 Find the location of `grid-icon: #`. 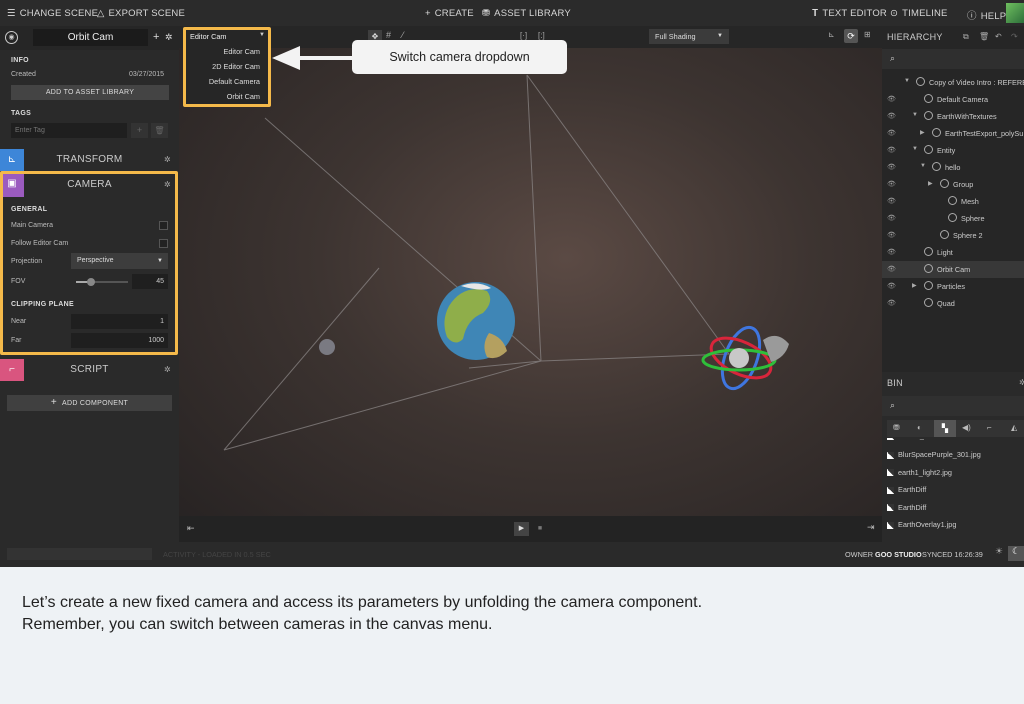

grid-icon: # is located at coordinates (388, 35).